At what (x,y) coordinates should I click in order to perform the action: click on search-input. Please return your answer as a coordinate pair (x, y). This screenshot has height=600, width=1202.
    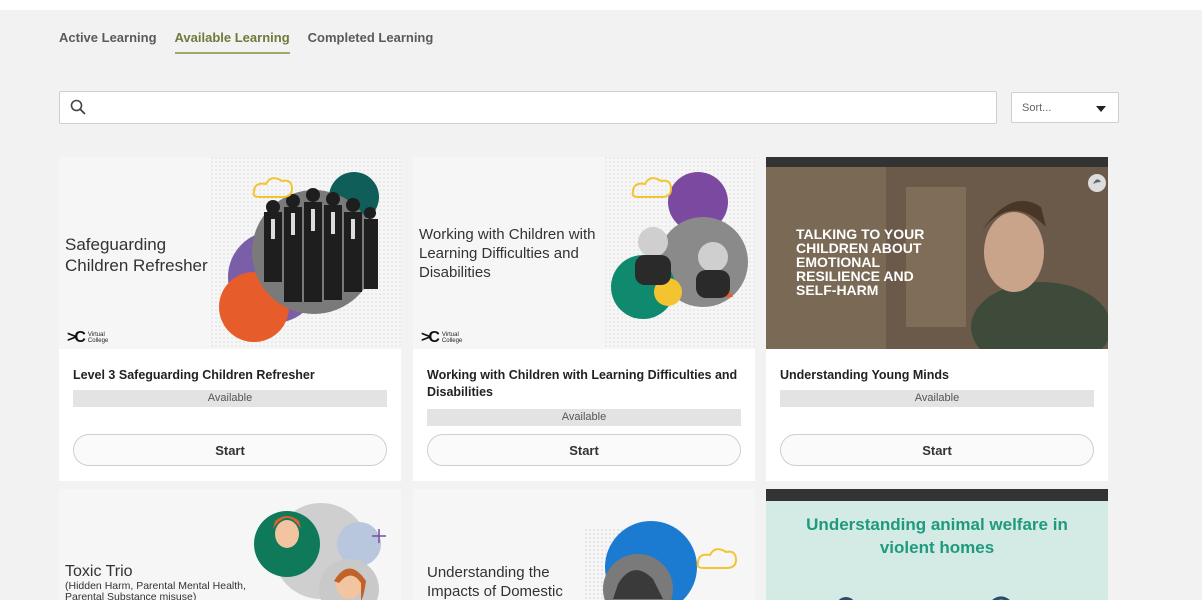
    Looking at the image, I should click on (538, 108).